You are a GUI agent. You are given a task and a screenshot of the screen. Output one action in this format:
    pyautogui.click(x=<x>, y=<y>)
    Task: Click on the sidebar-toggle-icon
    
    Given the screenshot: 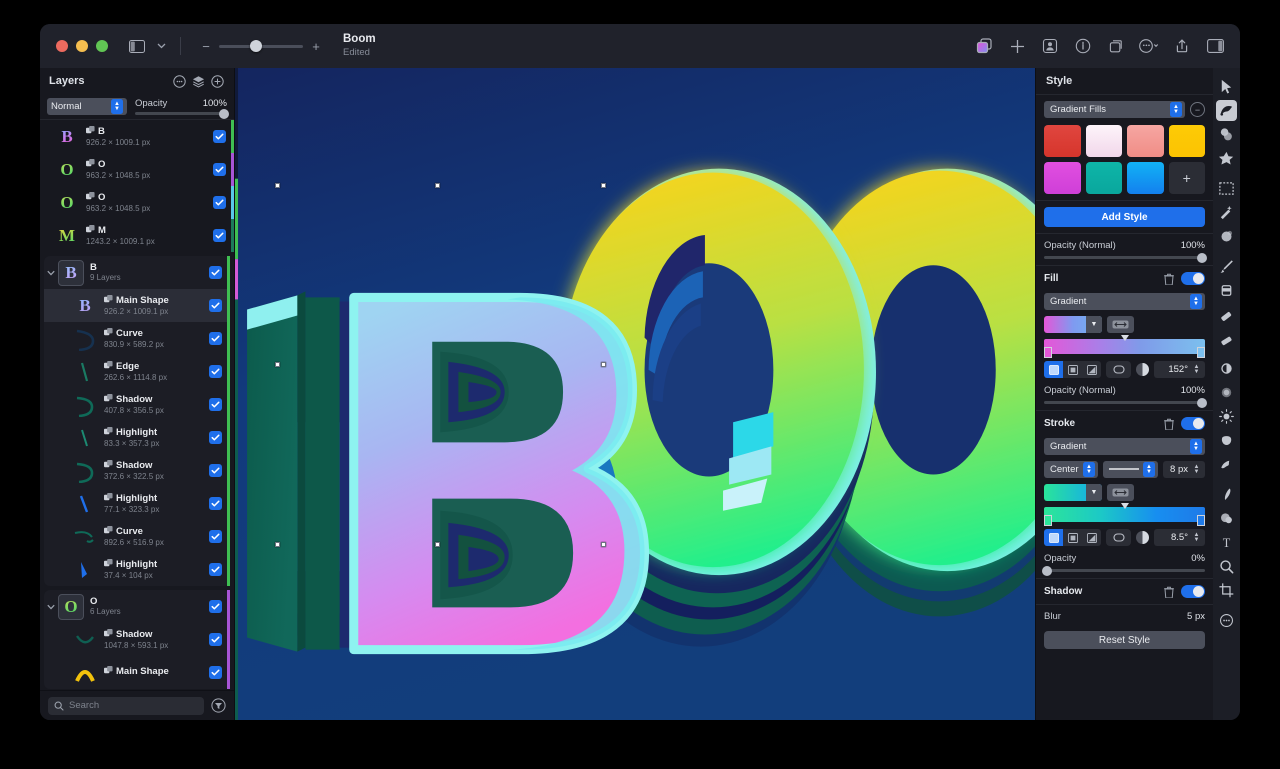 What is the action you would take?
    pyautogui.click(x=137, y=46)
    